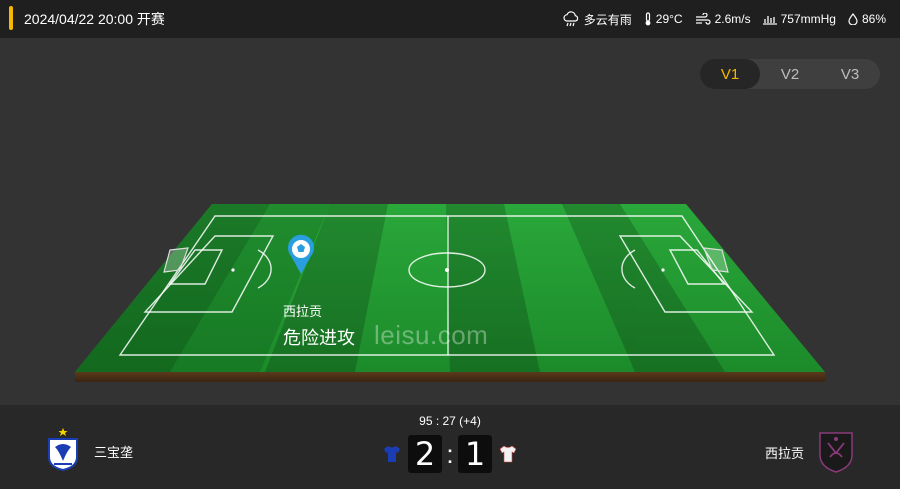 This screenshot has width=900, height=489. I want to click on droplet-icon, so click(853, 19).